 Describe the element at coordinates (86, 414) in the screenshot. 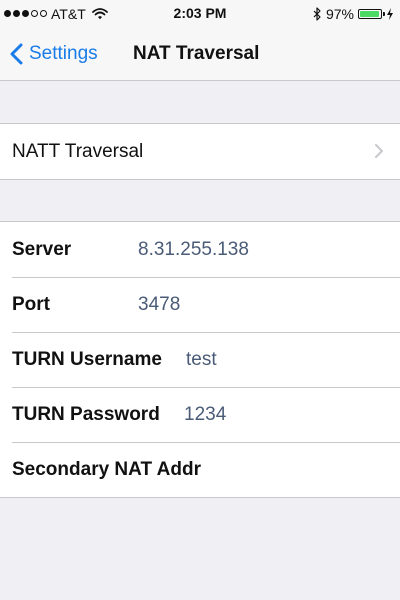

I see `turn-password-label: TURN Password` at that location.